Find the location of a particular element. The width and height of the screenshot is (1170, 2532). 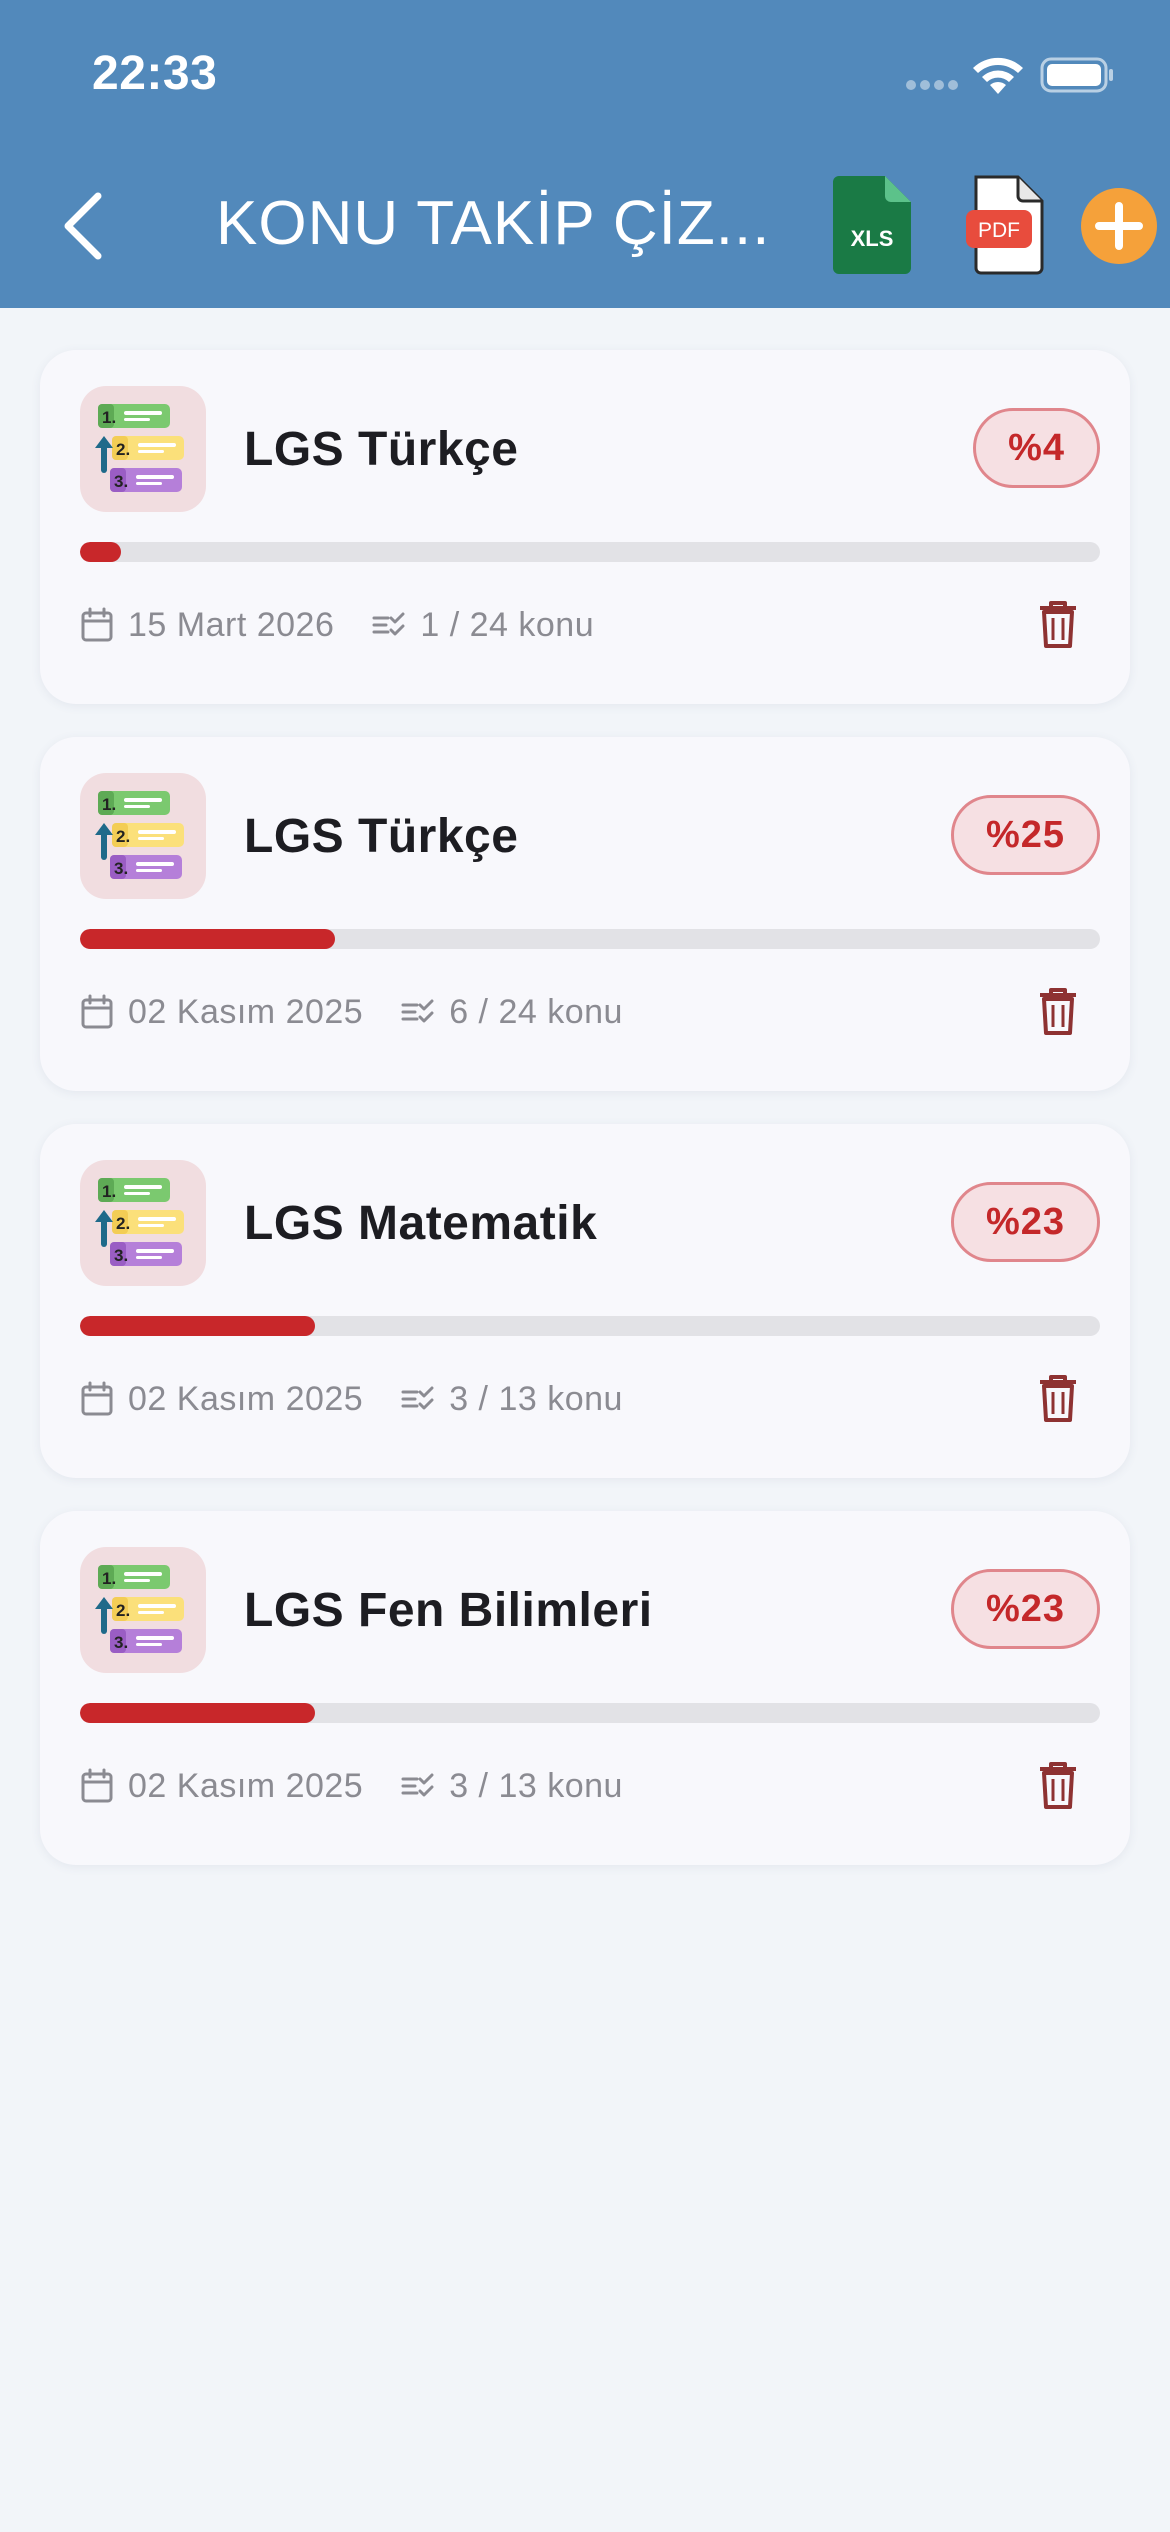

tracker-title: LGS Fen Bilimleri is located at coordinates (448, 1610).